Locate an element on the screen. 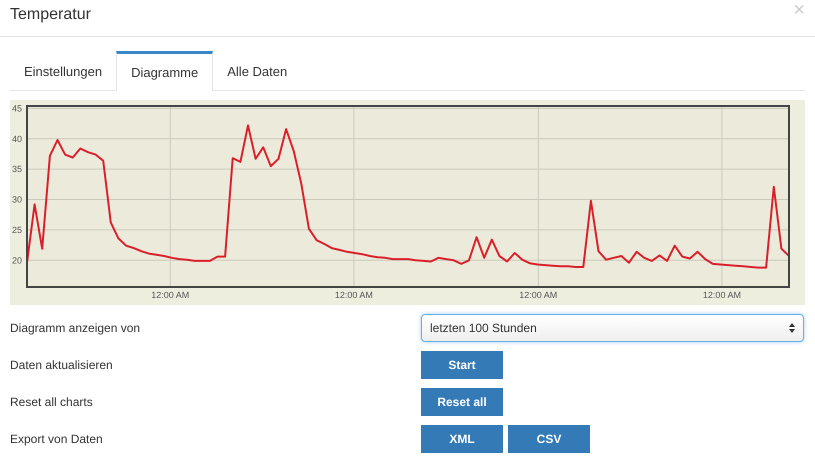 The width and height of the screenshot is (815, 458). action-button: Start is located at coordinates (462, 364).